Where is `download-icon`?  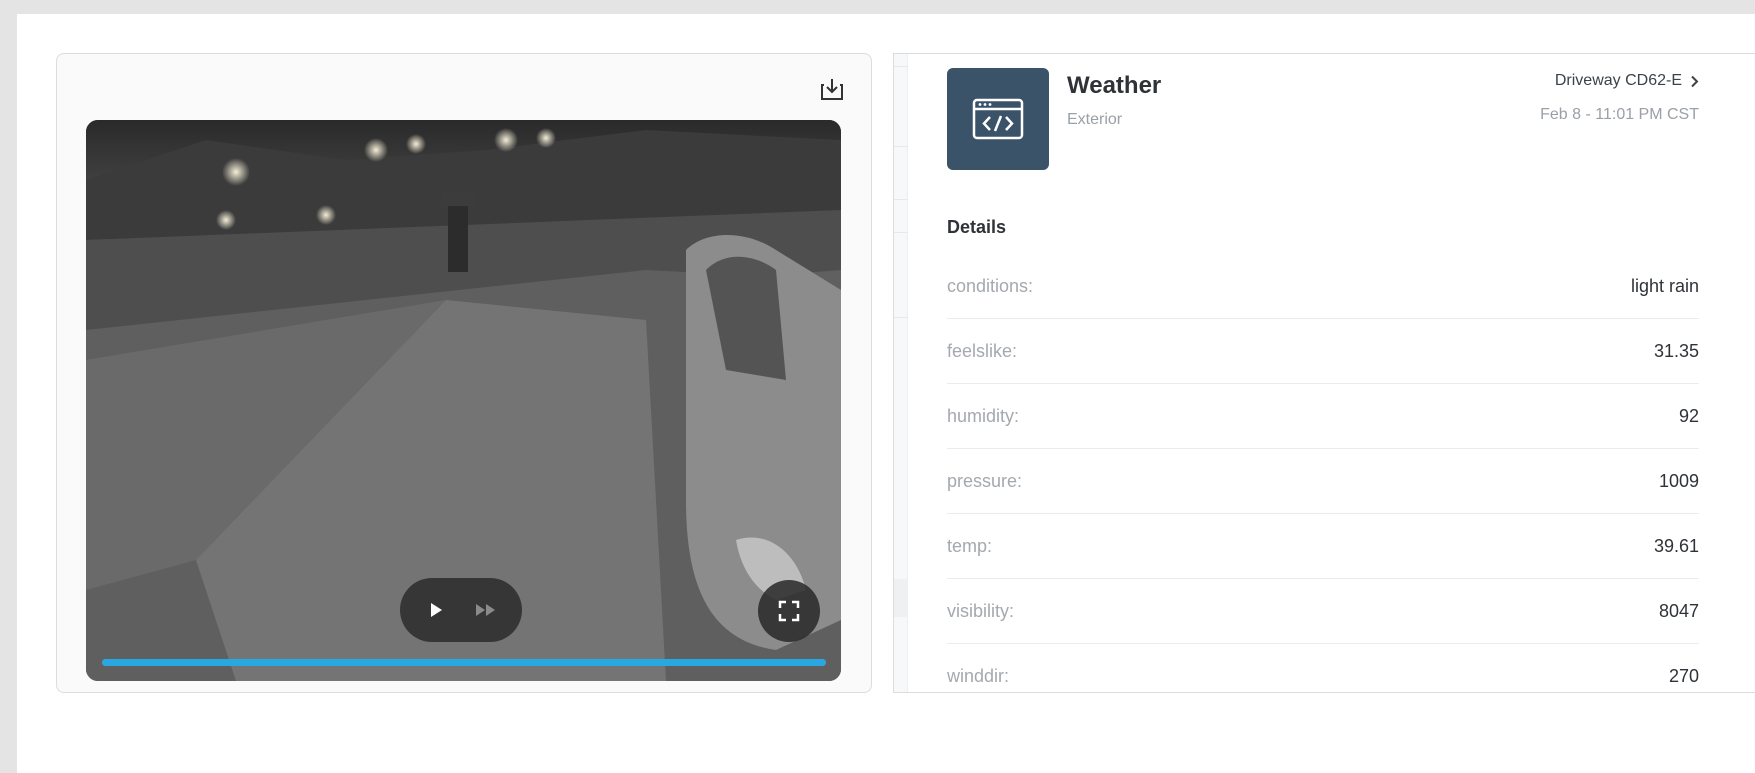
download-icon is located at coordinates (832, 89).